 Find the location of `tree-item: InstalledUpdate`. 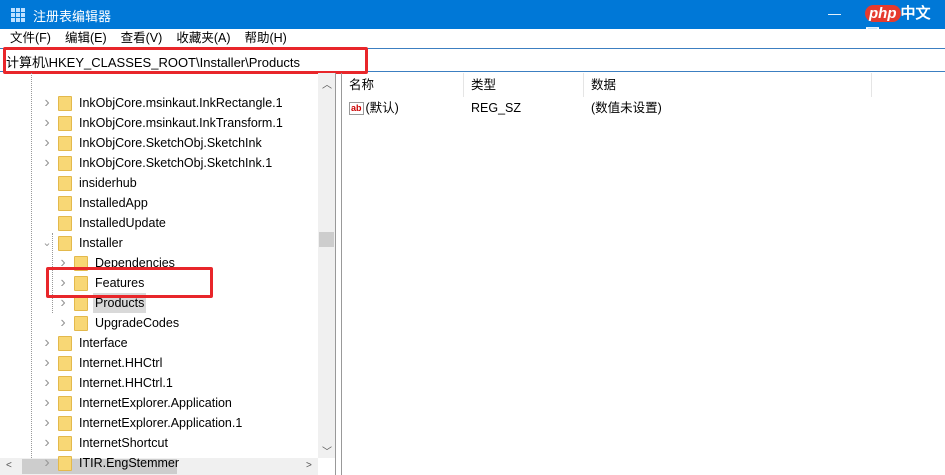

tree-item: InstalledUpdate is located at coordinates (105, 223).